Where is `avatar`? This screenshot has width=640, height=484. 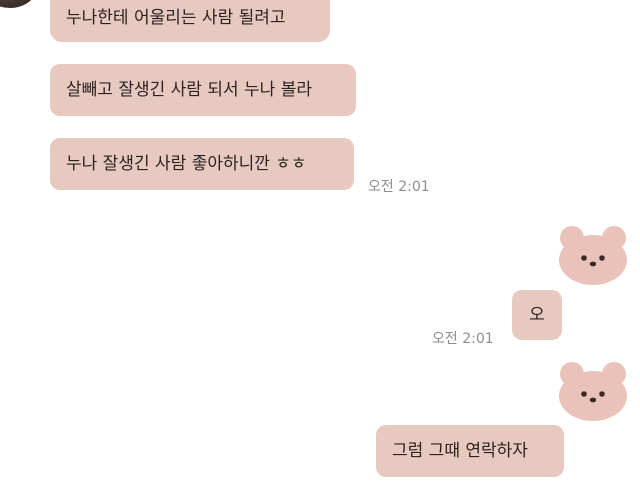 avatar is located at coordinates (19, 4).